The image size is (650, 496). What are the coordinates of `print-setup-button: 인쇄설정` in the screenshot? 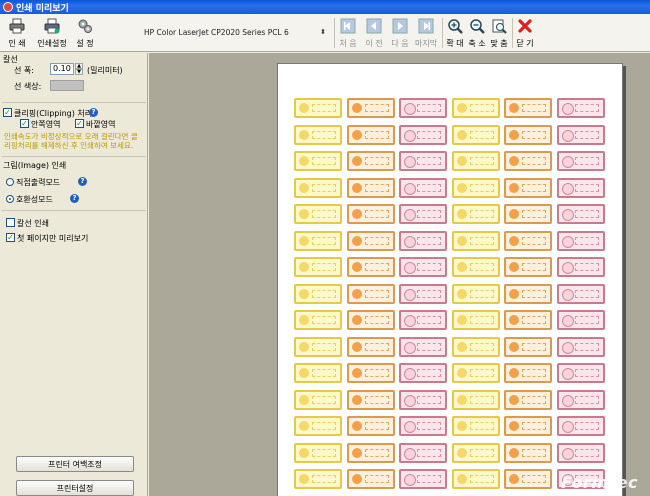 It's located at (52, 33).